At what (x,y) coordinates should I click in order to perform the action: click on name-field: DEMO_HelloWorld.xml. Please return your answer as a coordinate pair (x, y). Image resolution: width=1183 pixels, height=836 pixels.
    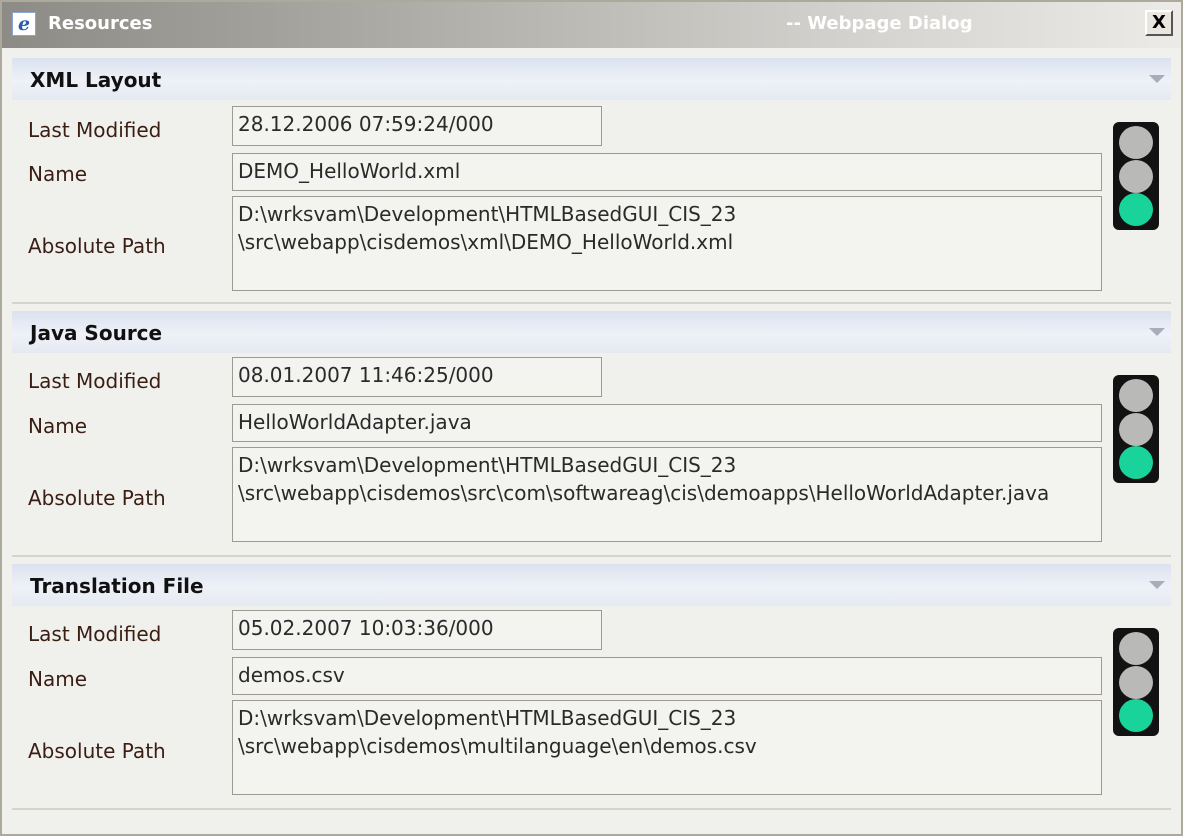
    Looking at the image, I should click on (667, 172).